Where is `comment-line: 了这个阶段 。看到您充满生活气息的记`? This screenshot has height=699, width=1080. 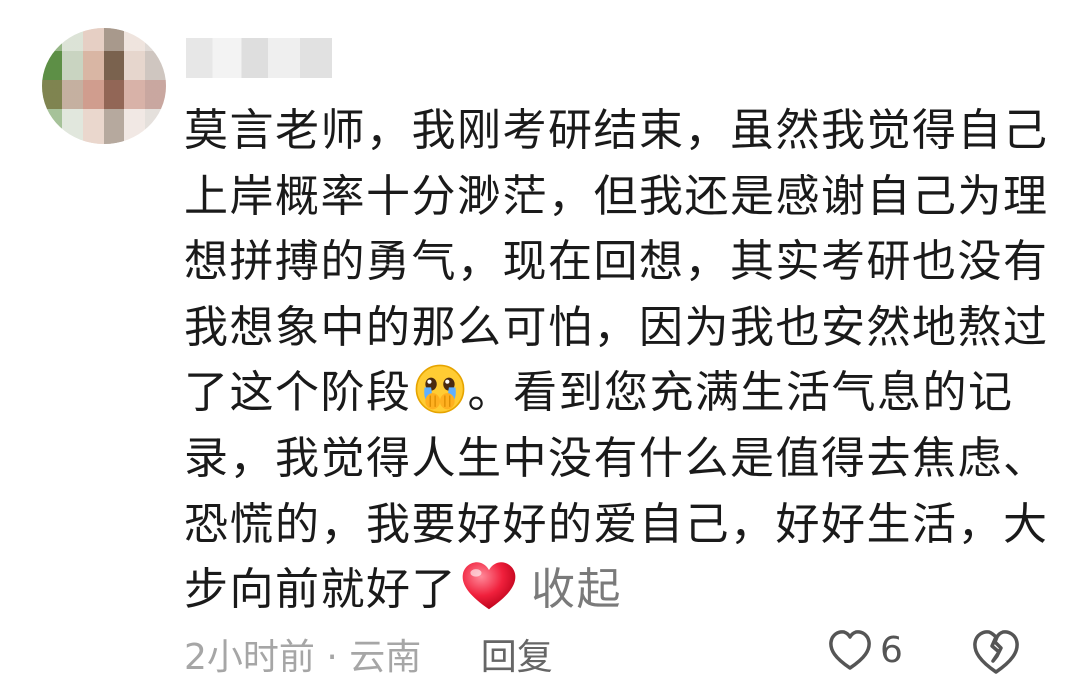 comment-line: 了这个阶段 。看到您充满生活气息的记 is located at coordinates (624, 393).